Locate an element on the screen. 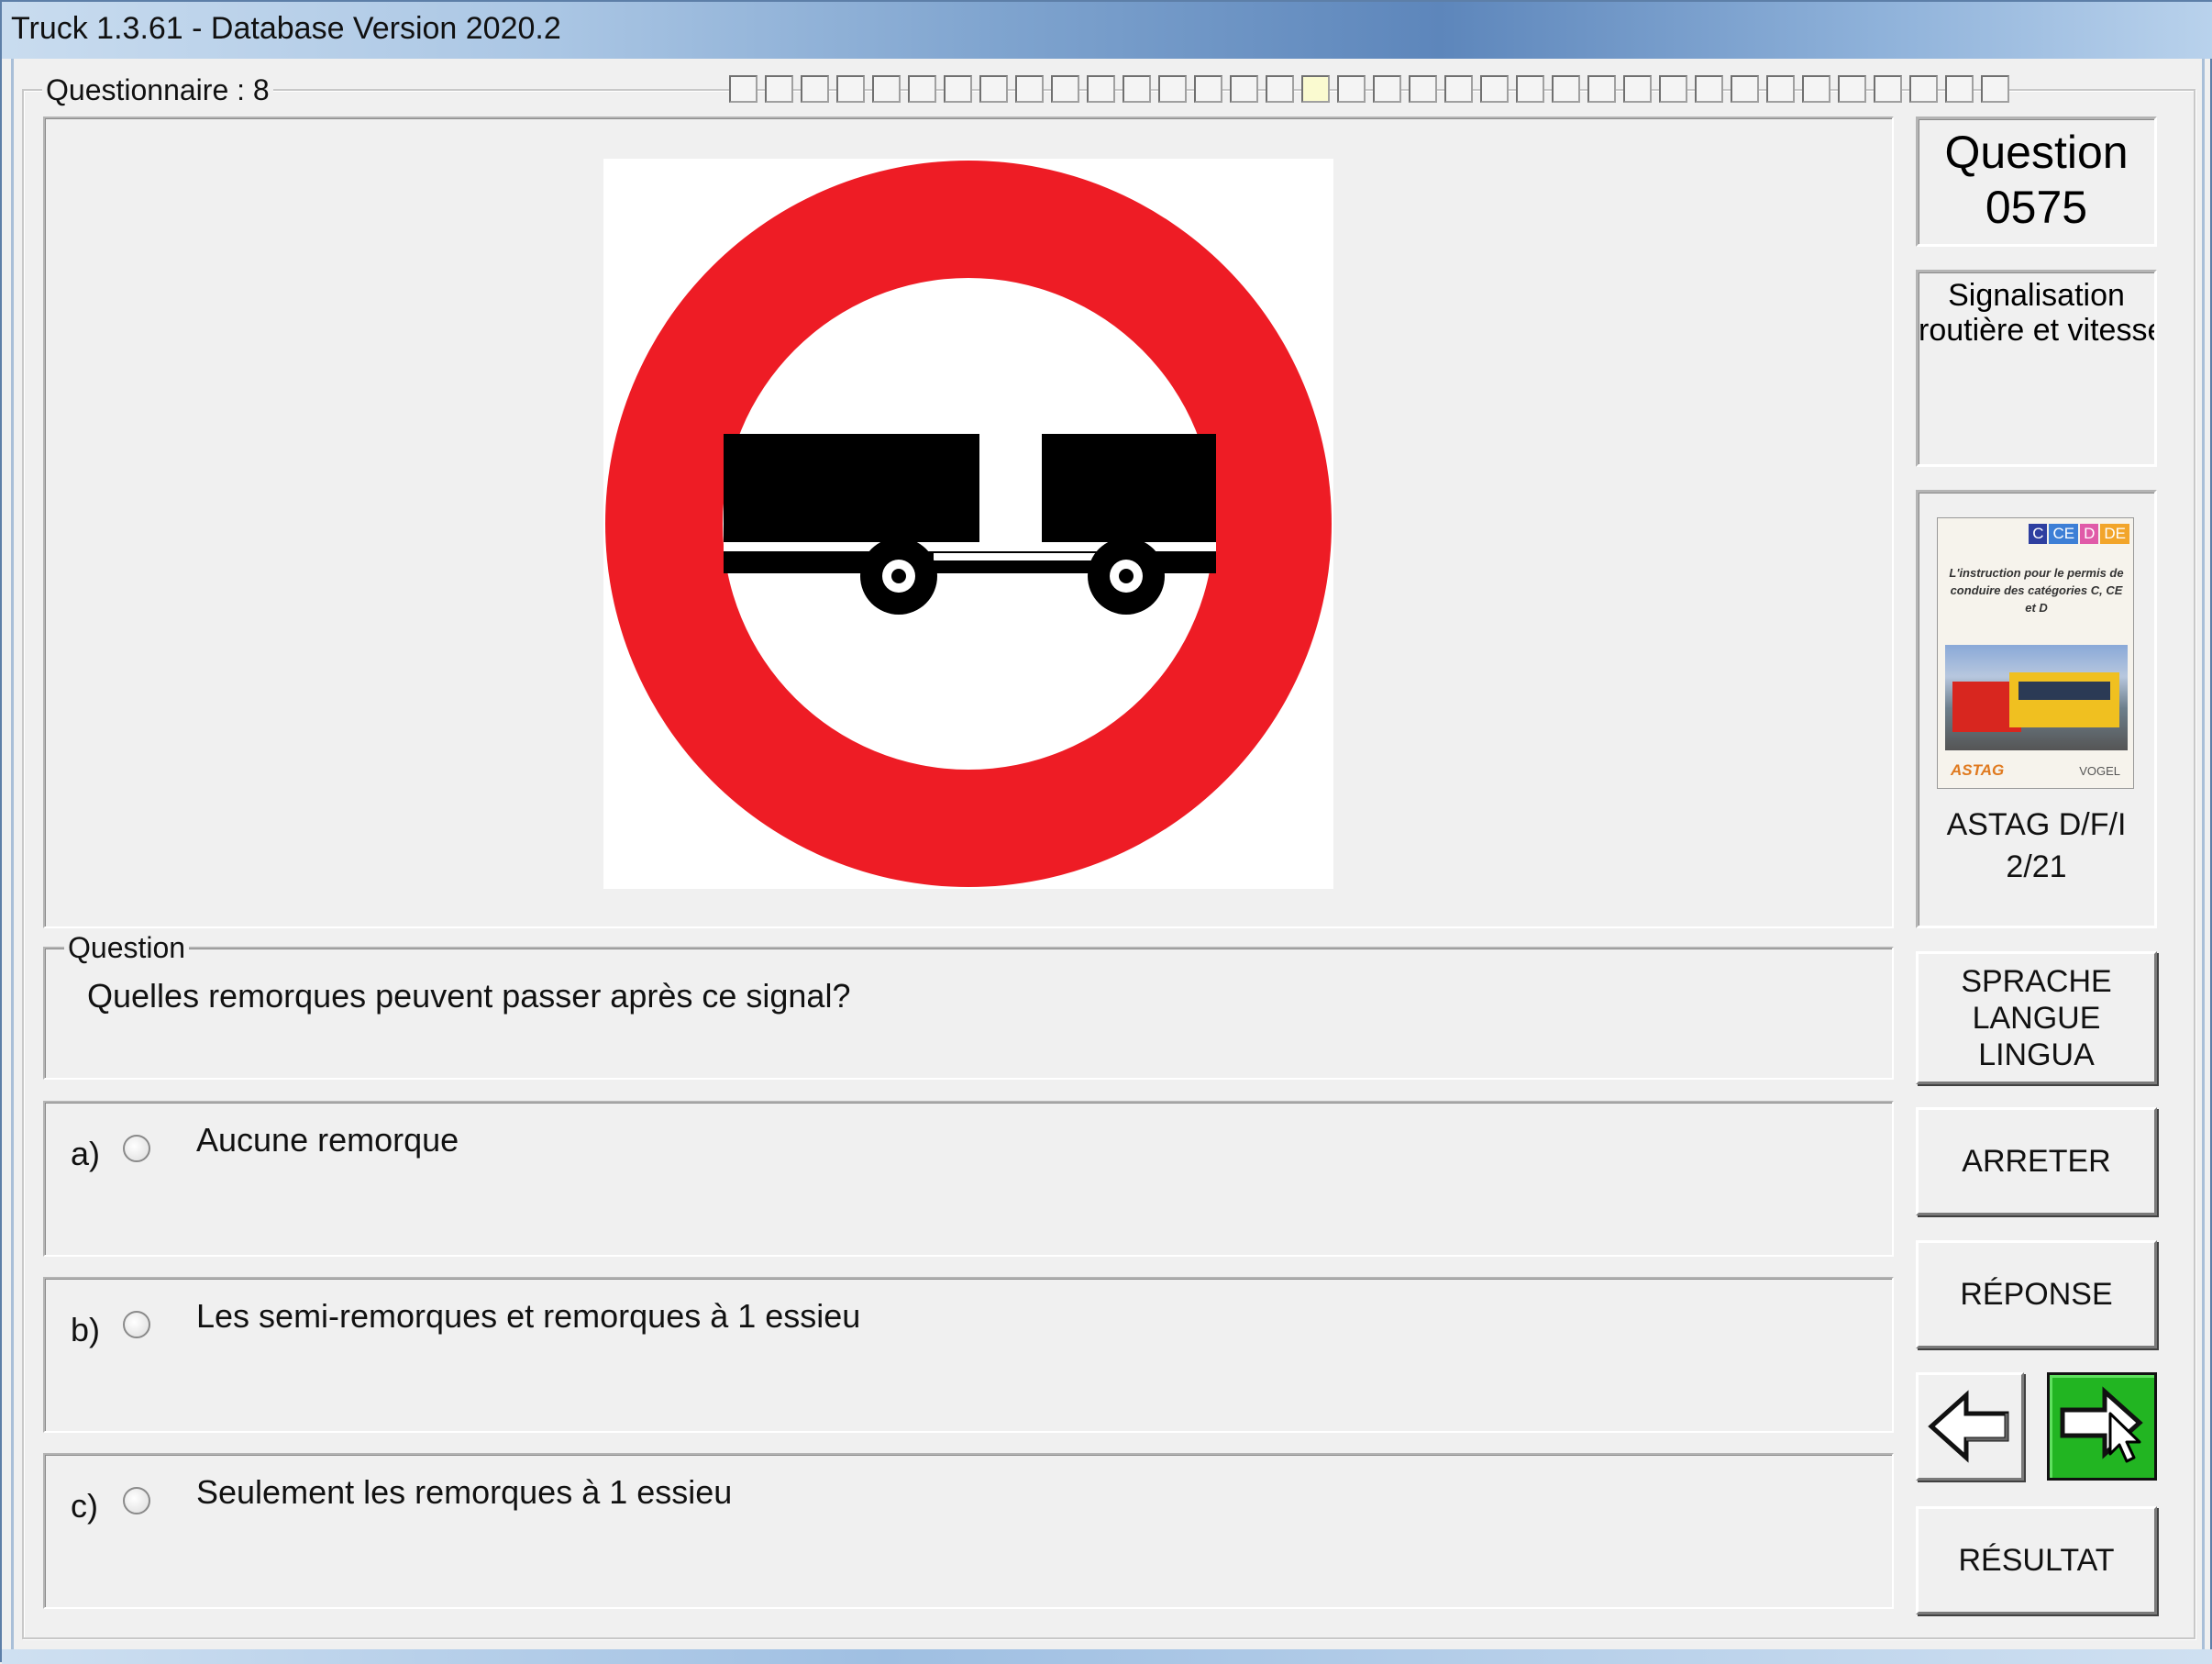 The width and height of the screenshot is (2212, 1664). reference-line2: 2/21 is located at coordinates (2037, 867).